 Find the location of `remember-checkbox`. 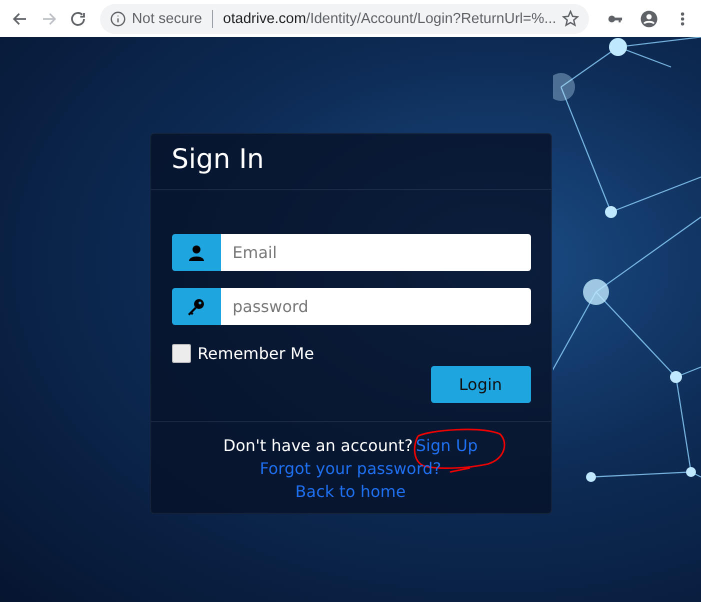

remember-checkbox is located at coordinates (181, 353).